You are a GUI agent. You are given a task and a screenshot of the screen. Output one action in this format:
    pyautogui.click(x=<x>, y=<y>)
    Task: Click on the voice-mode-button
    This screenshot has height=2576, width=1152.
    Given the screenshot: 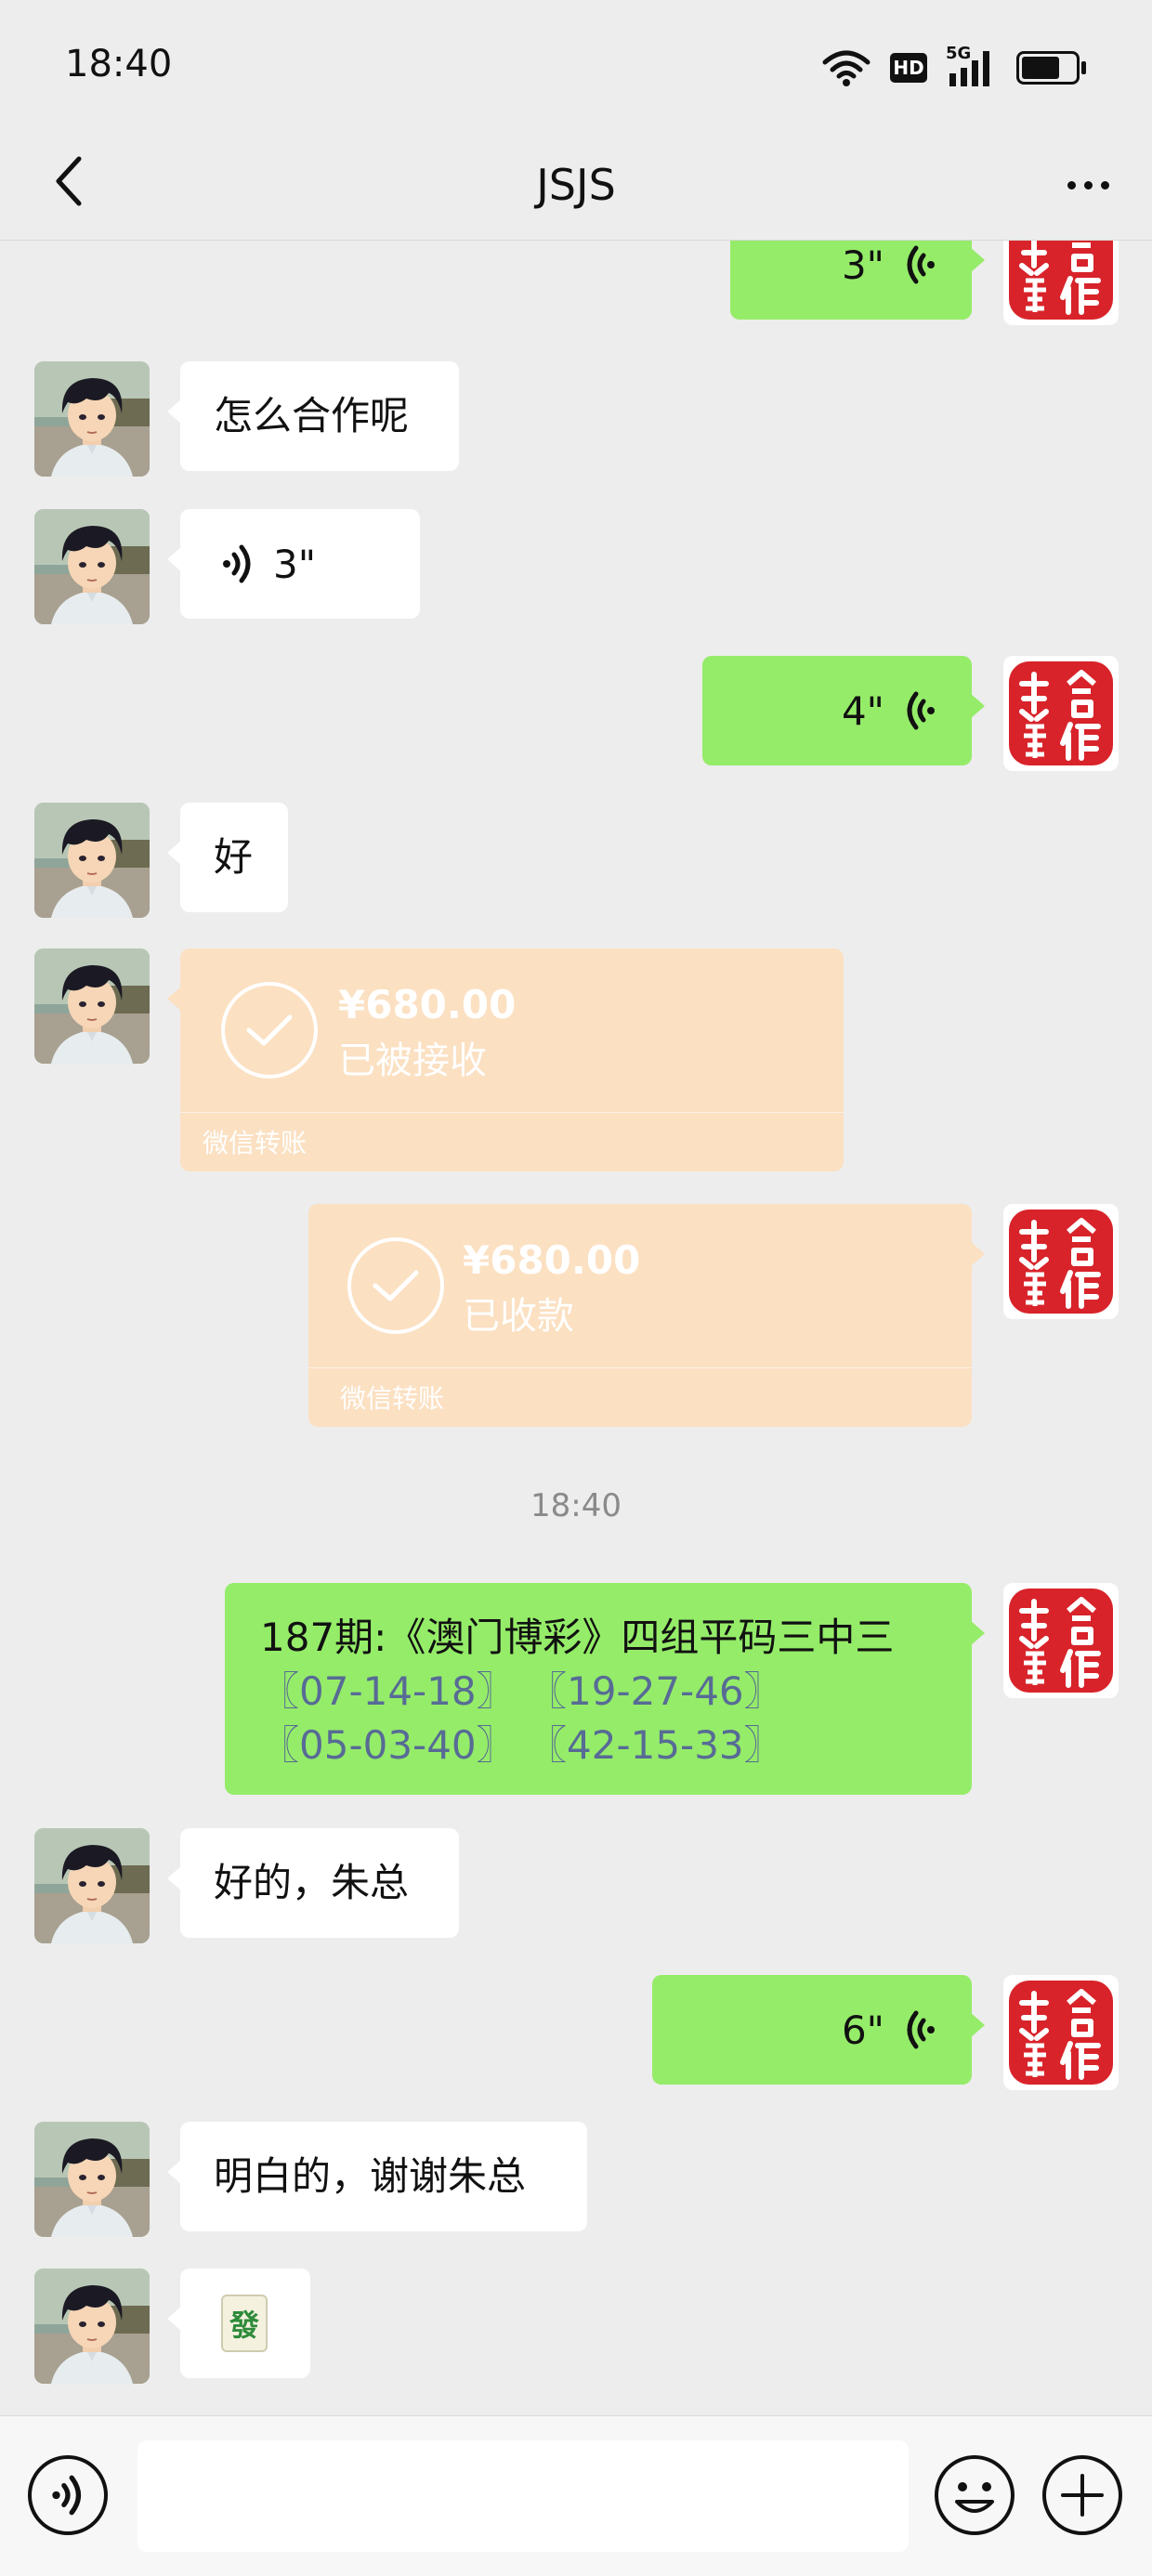 What is the action you would take?
    pyautogui.click(x=68, y=2495)
    